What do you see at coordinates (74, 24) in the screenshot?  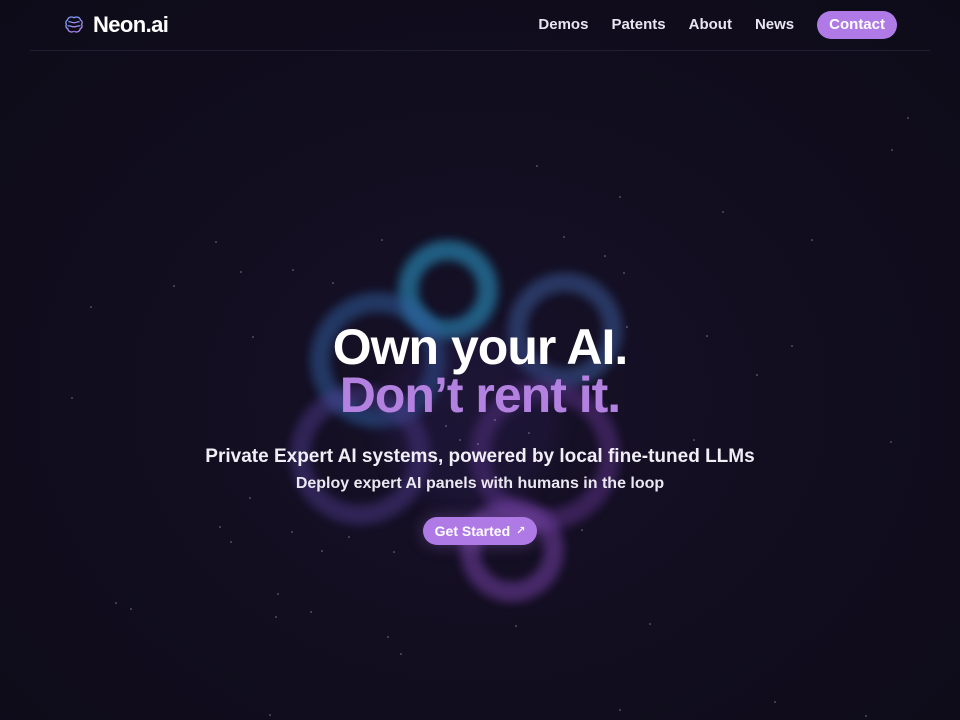 I see `brain-icon` at bounding box center [74, 24].